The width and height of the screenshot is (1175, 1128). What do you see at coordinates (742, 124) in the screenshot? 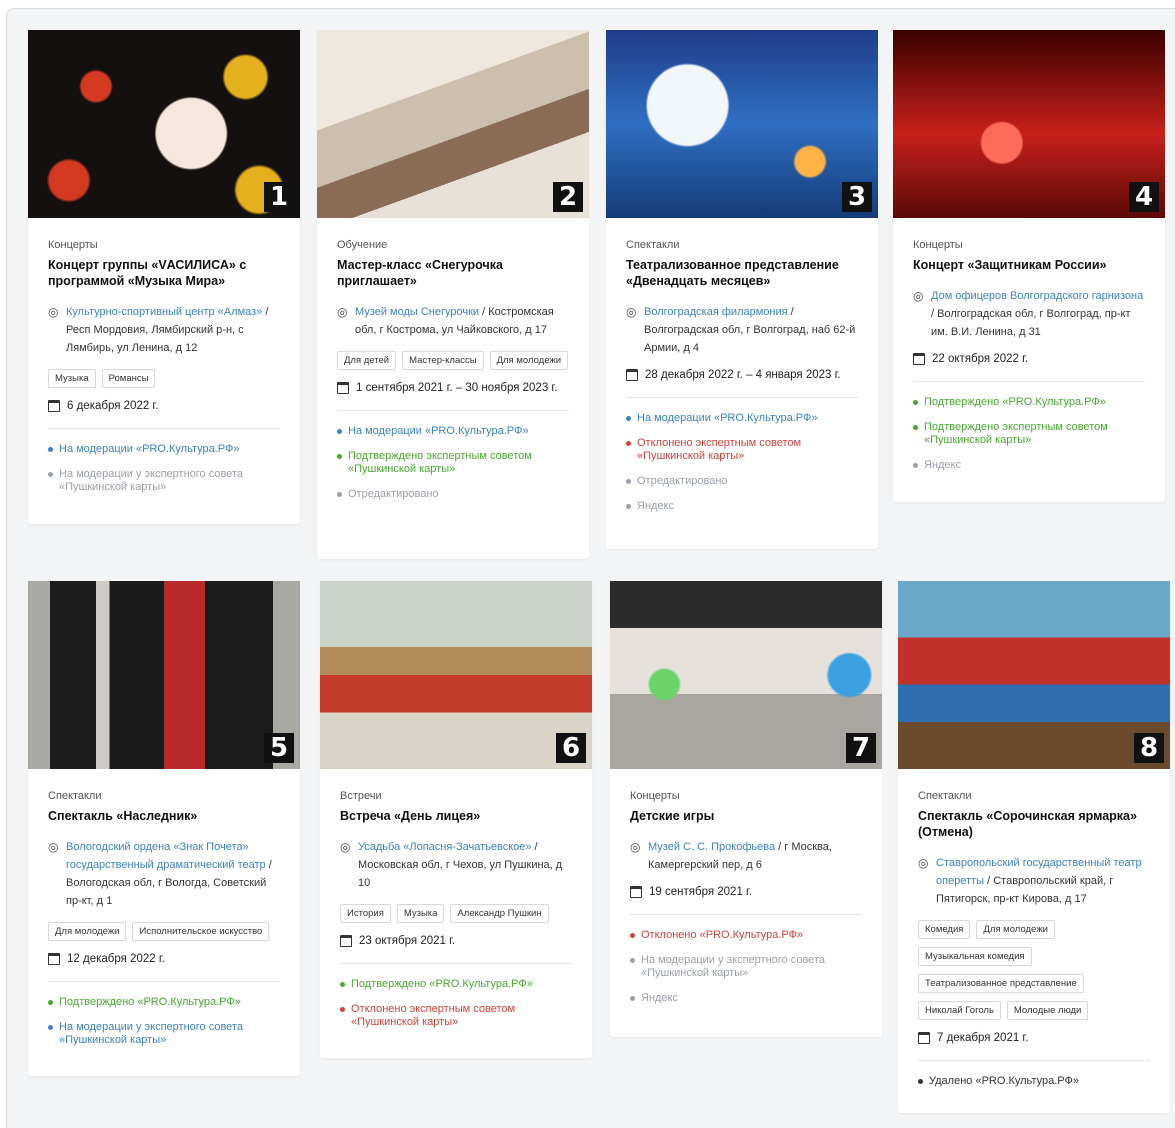
I see `event-image: 3` at bounding box center [742, 124].